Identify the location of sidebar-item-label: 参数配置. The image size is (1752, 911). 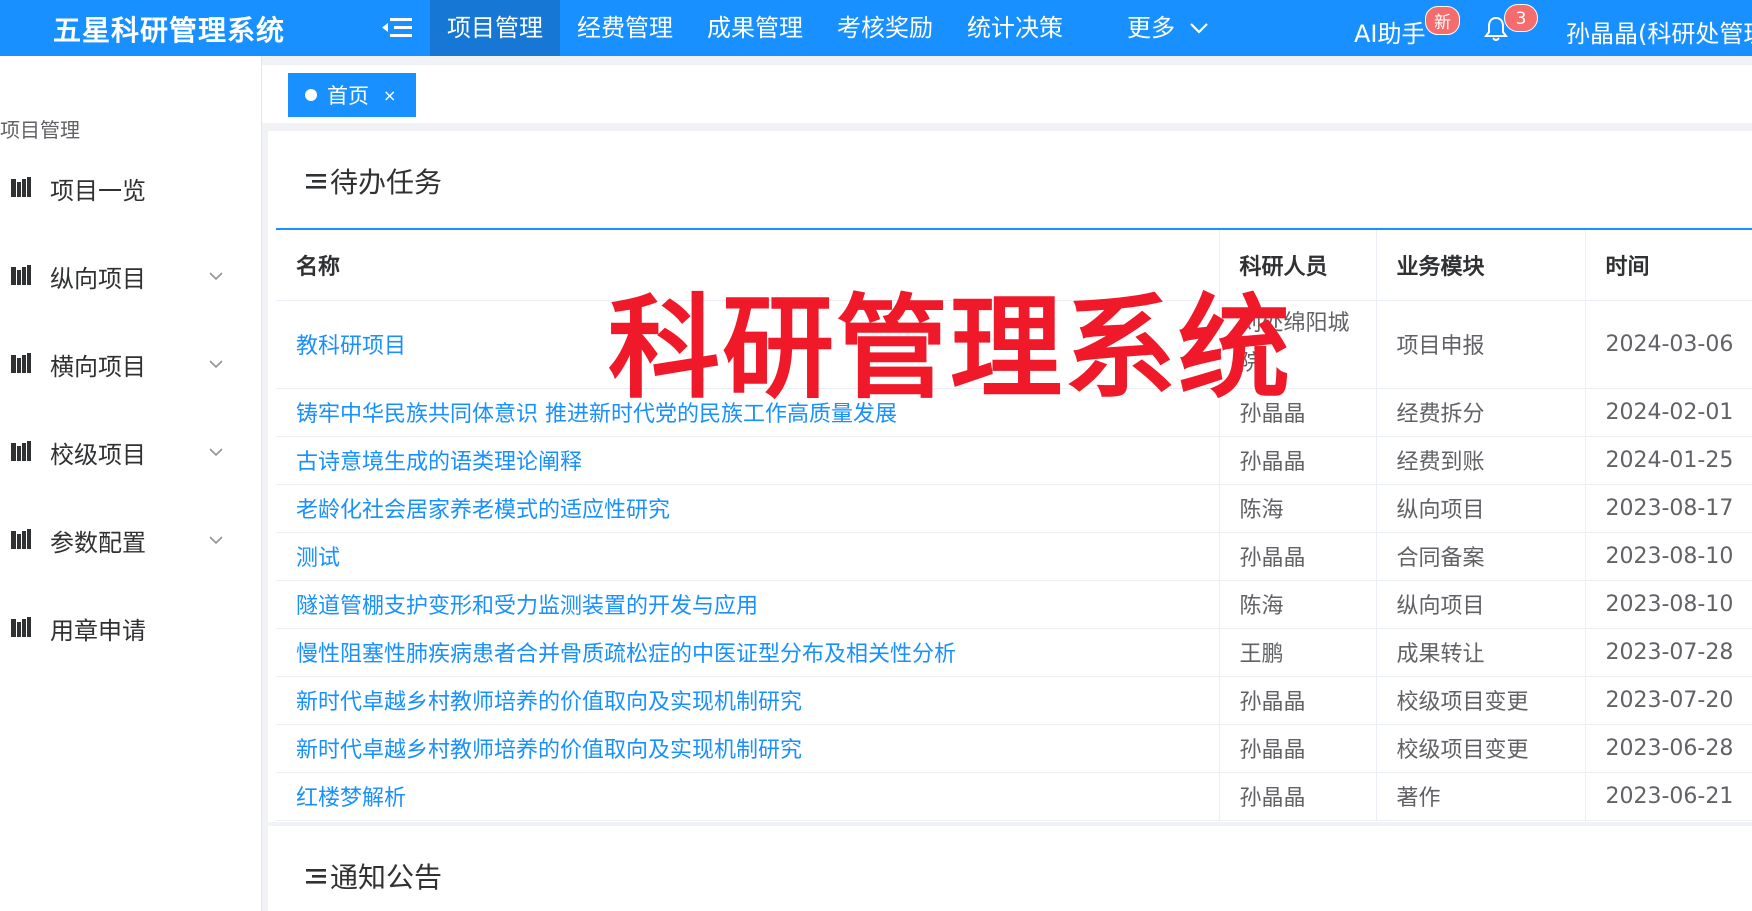
(98, 542).